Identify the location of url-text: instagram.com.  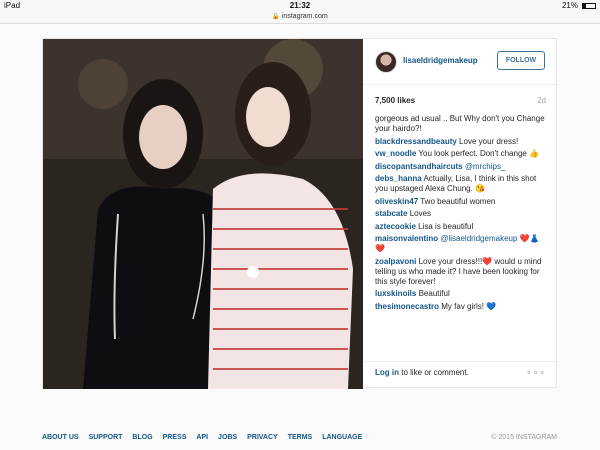
(304, 16).